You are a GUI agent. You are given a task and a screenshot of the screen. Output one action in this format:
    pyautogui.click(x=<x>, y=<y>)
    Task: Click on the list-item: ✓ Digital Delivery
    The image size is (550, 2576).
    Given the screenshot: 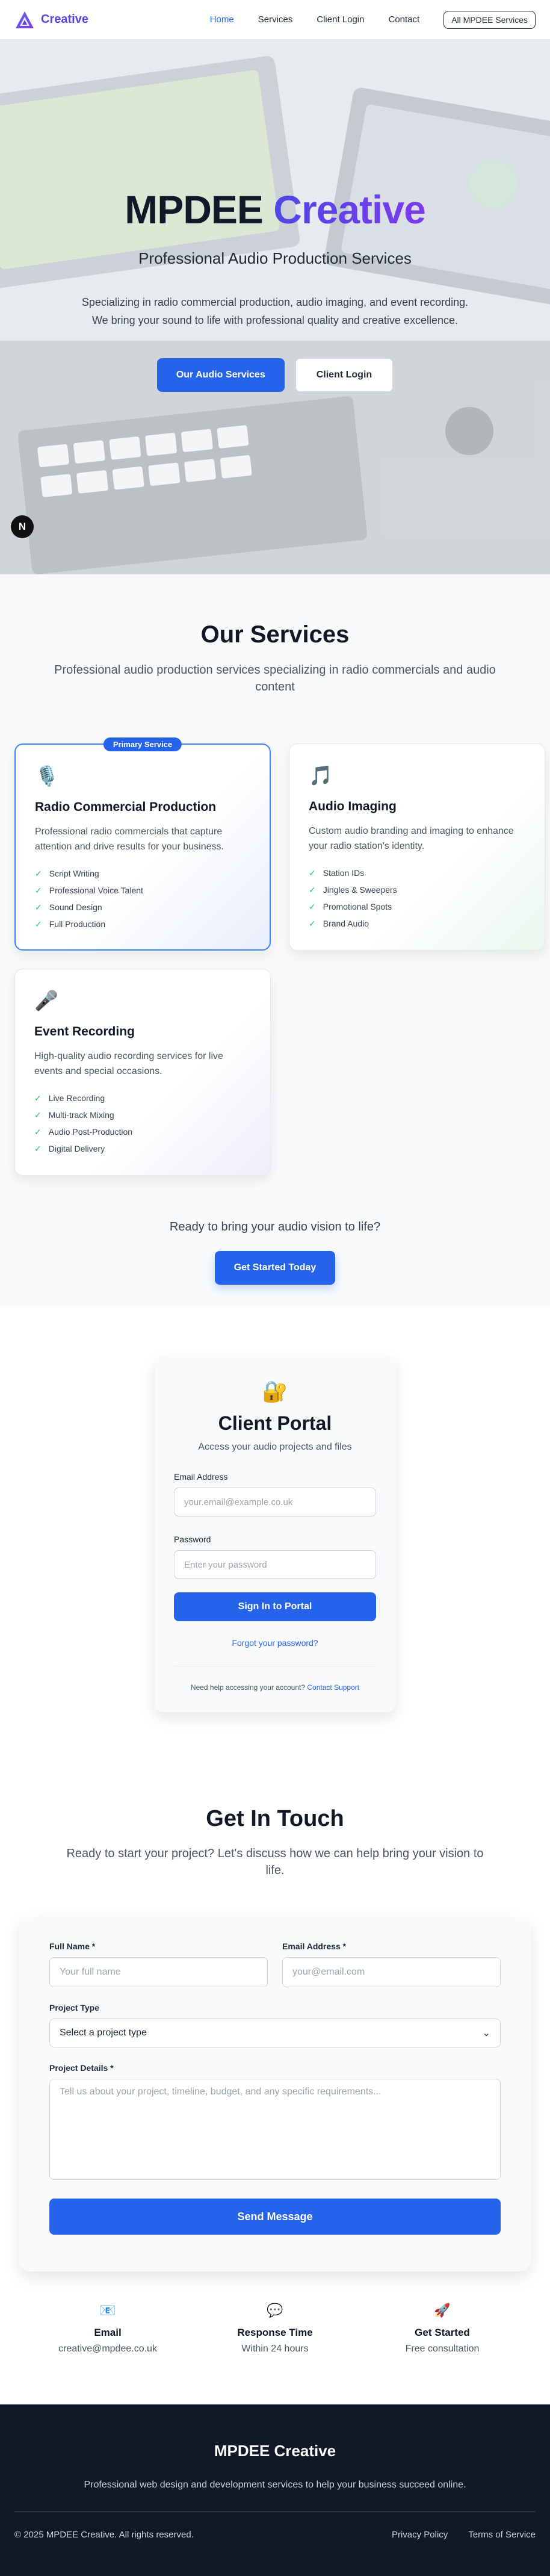 What is the action you would take?
    pyautogui.click(x=142, y=1148)
    